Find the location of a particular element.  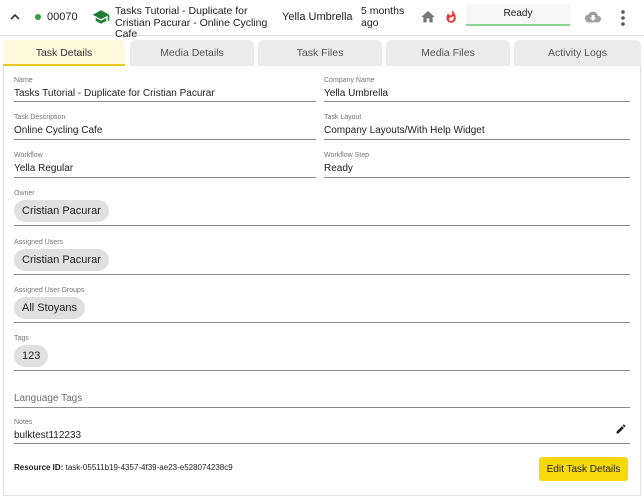

status-indicator: Ready is located at coordinates (518, 15).